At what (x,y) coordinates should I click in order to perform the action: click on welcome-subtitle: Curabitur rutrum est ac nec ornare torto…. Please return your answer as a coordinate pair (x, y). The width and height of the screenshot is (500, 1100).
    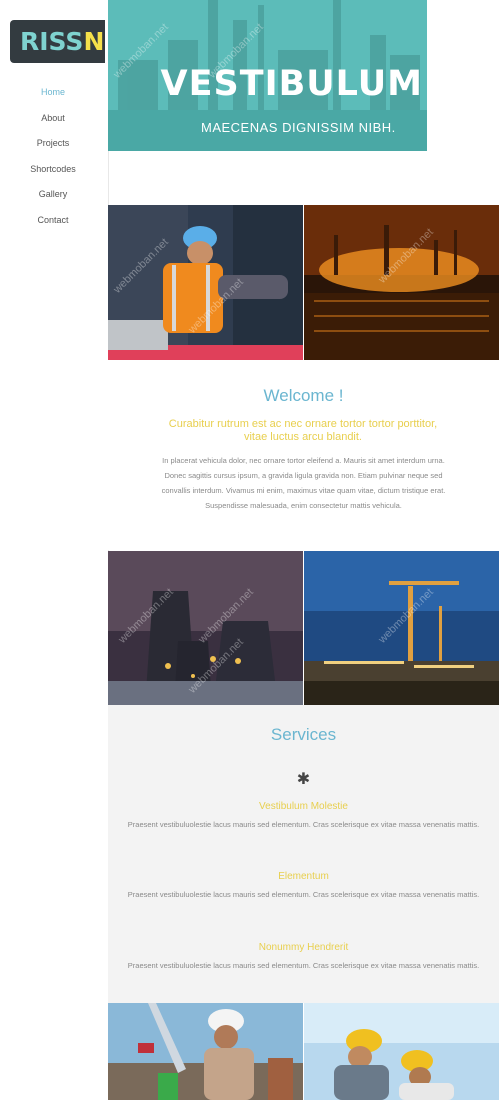
    Looking at the image, I should click on (303, 430).